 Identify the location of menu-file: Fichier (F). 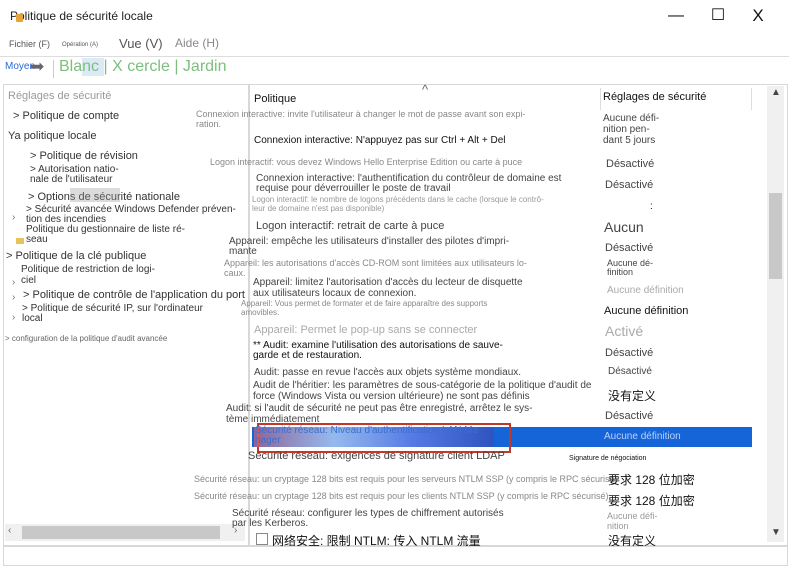
(29, 44).